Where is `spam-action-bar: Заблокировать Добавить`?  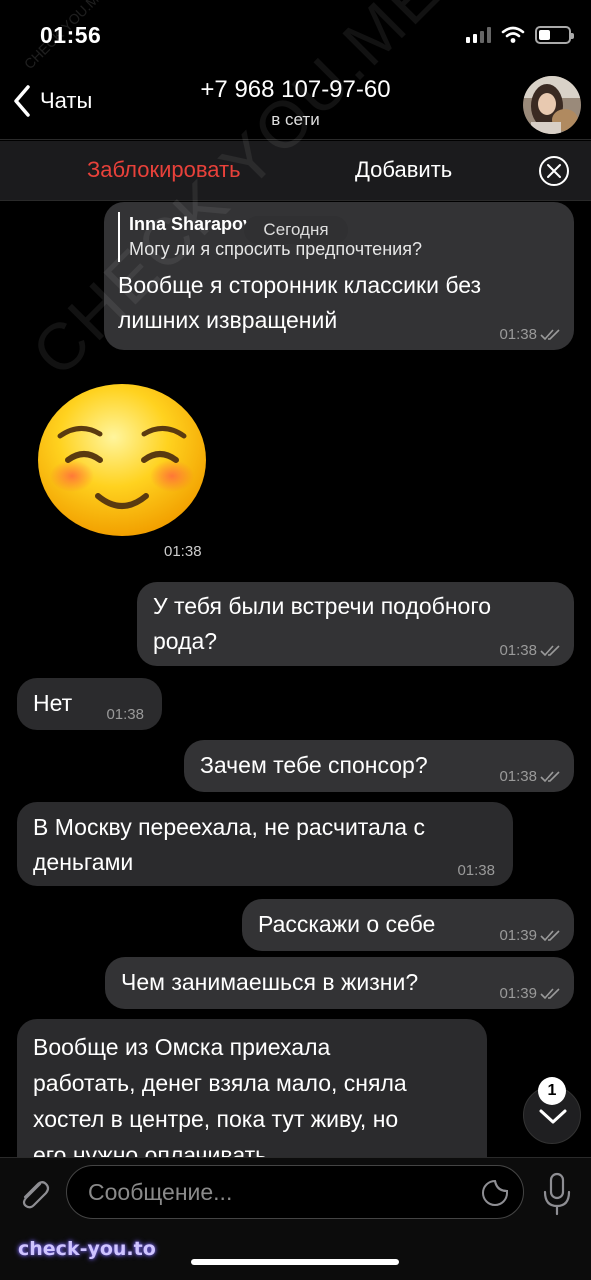 spam-action-bar: Заблокировать Добавить is located at coordinates (295, 171).